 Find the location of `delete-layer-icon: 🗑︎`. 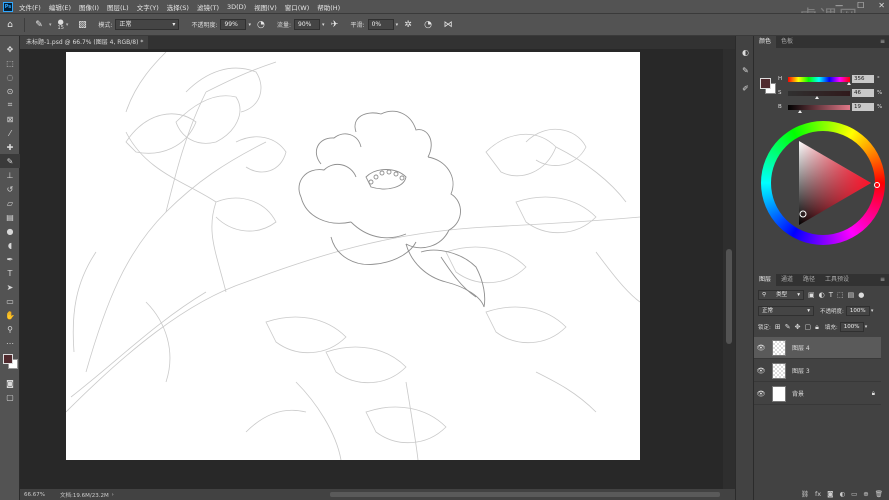

delete-layer-icon: 🗑︎ is located at coordinates (879, 494).